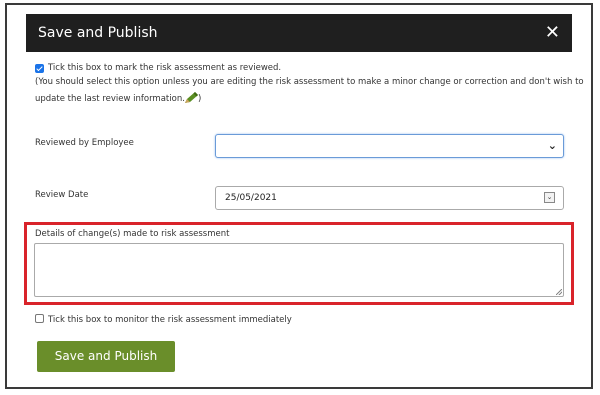 The height and width of the screenshot is (395, 600). Describe the element at coordinates (389, 146) in the screenshot. I see `reviewed-by-select: ⌄` at that location.